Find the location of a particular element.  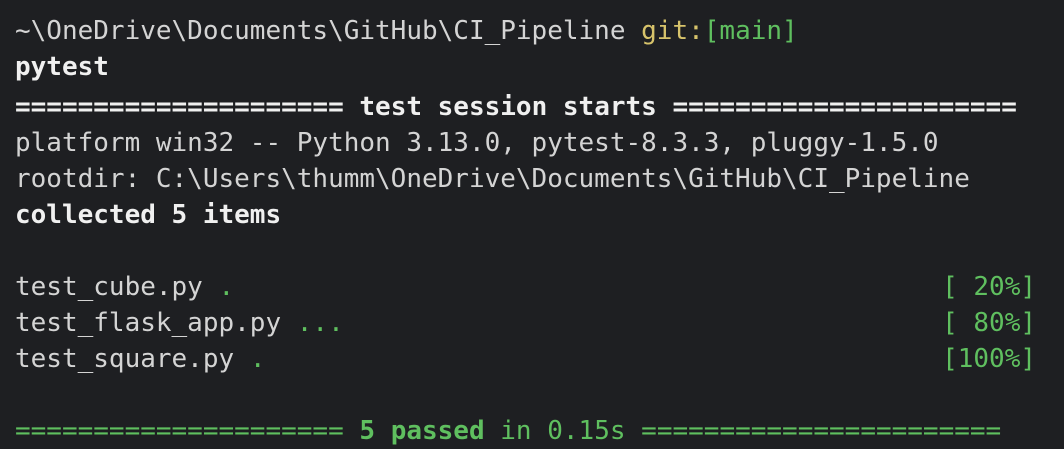

summary-passed: 5 passed is located at coordinates (422, 431).